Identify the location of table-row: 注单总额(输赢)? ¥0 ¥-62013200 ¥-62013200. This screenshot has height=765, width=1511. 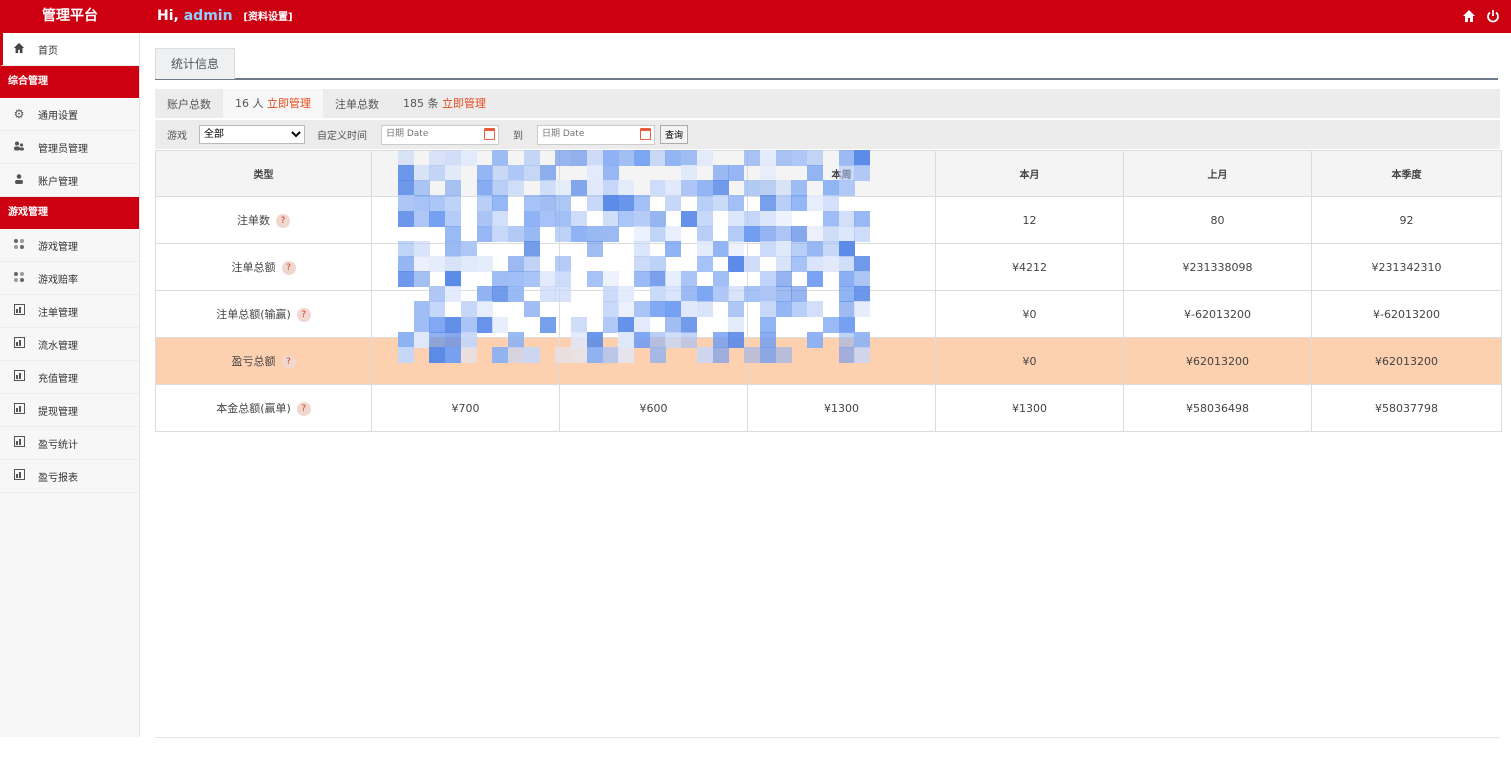
(828, 314).